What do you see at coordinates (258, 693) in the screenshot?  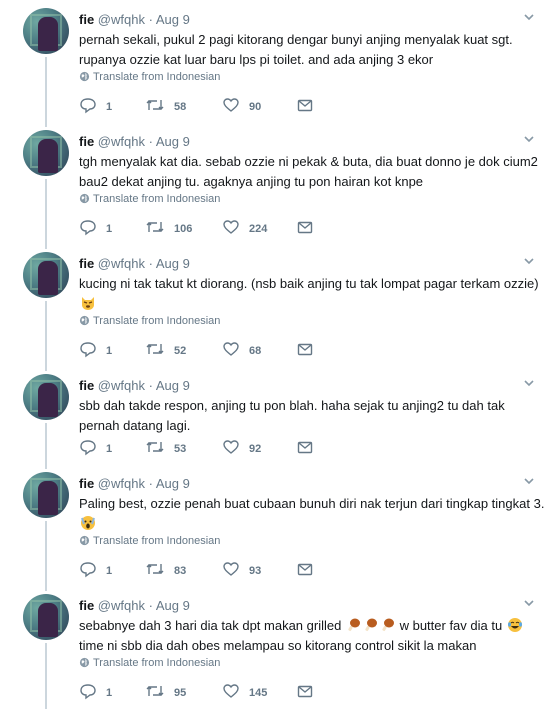 I see `like-count: 145` at bounding box center [258, 693].